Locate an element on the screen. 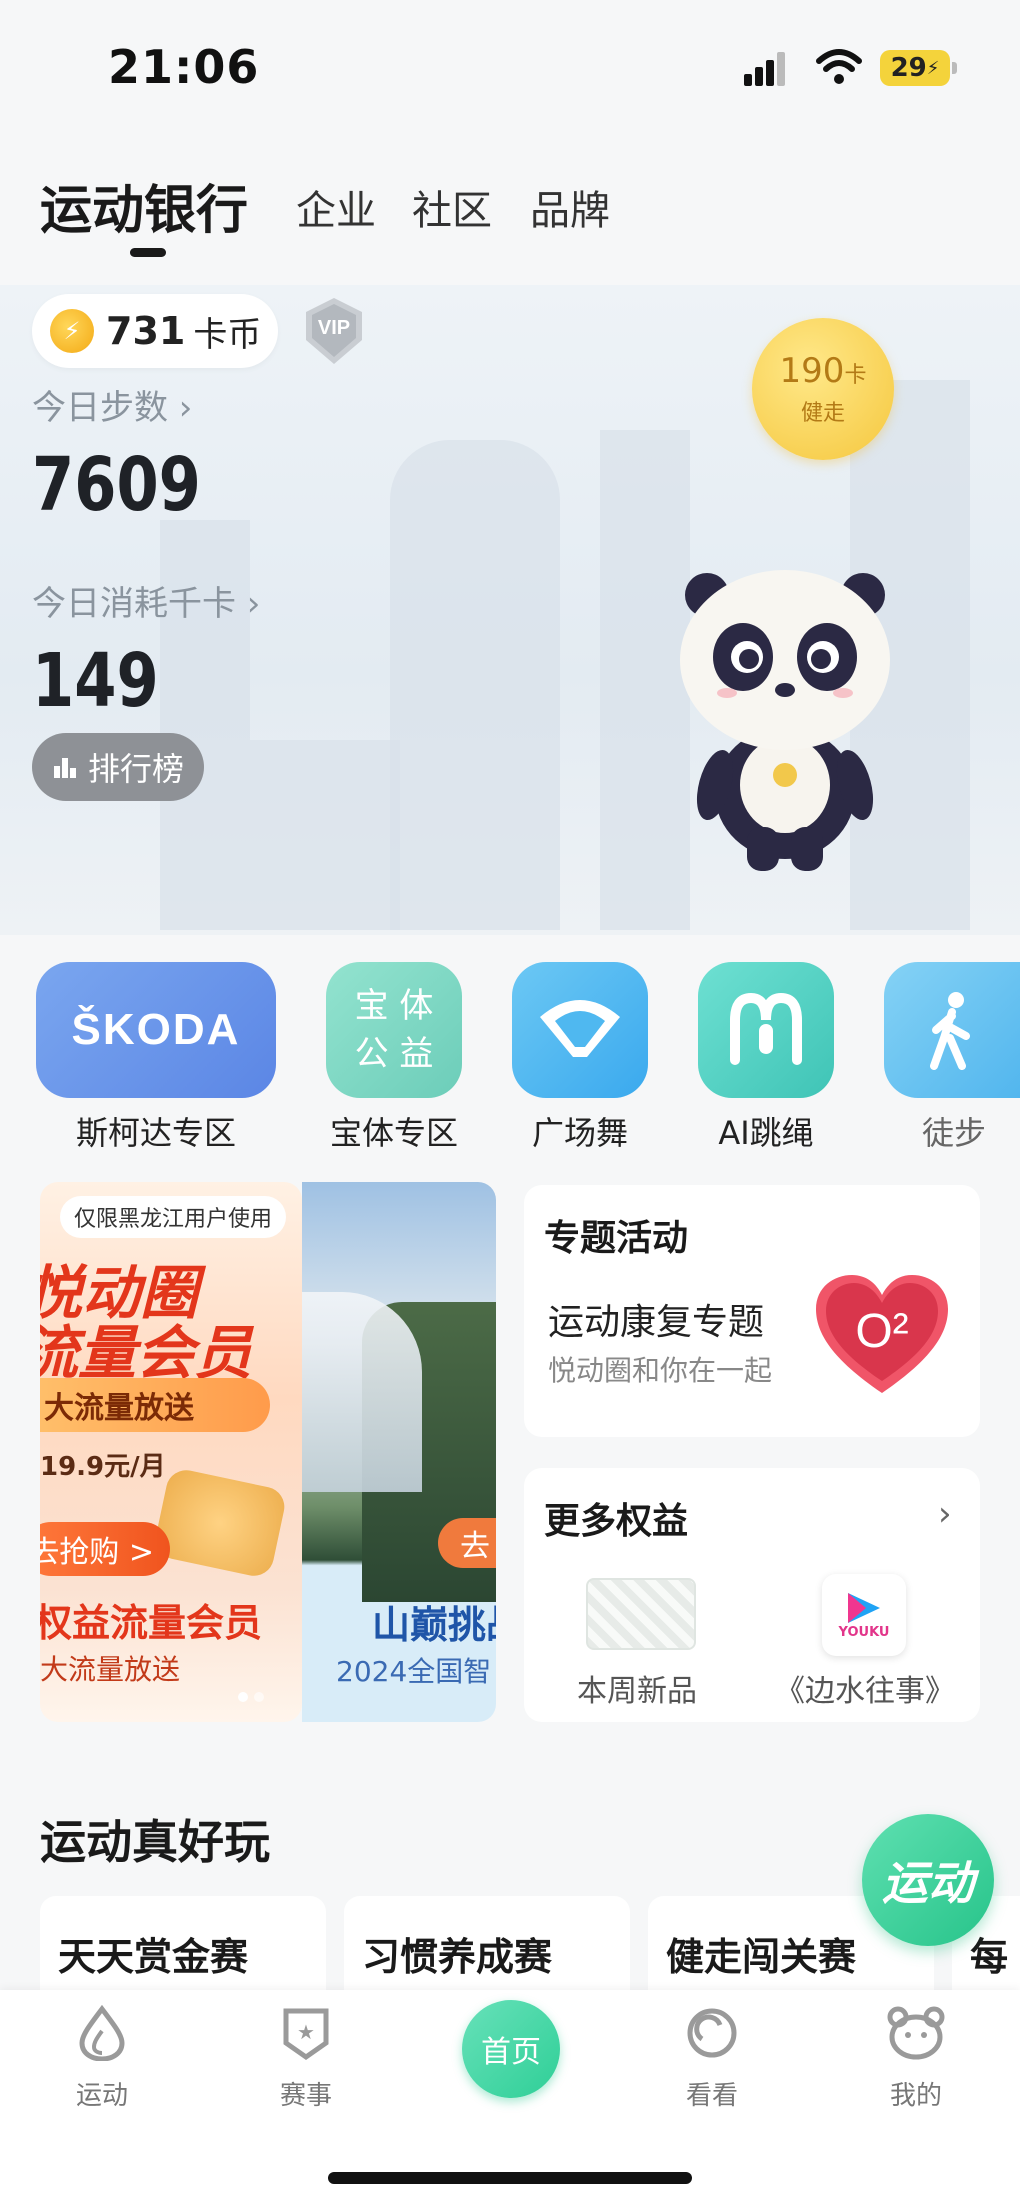 This screenshot has width=1020, height=2207. shield-star-icon: ★ is located at coordinates (306, 2034).